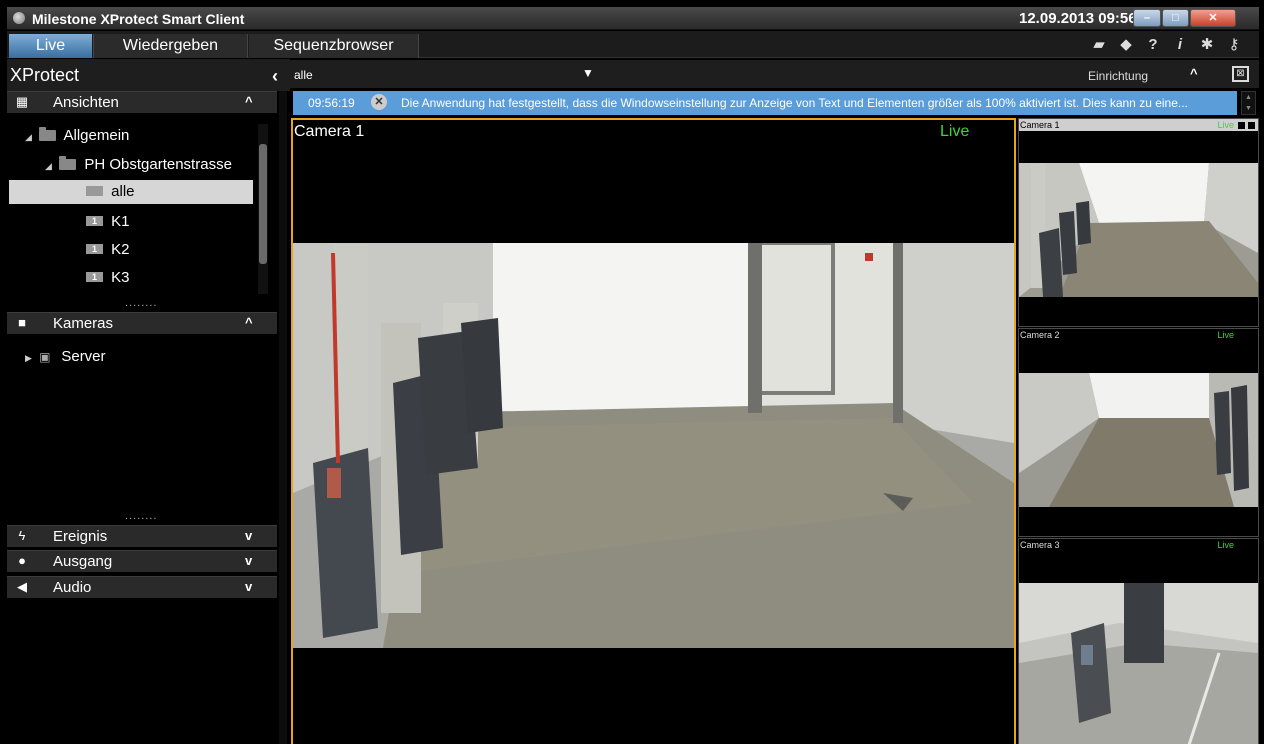 The width and height of the screenshot is (1264, 744). What do you see at coordinates (263, 204) in the screenshot?
I see `views-scrollbar-thumb` at bounding box center [263, 204].